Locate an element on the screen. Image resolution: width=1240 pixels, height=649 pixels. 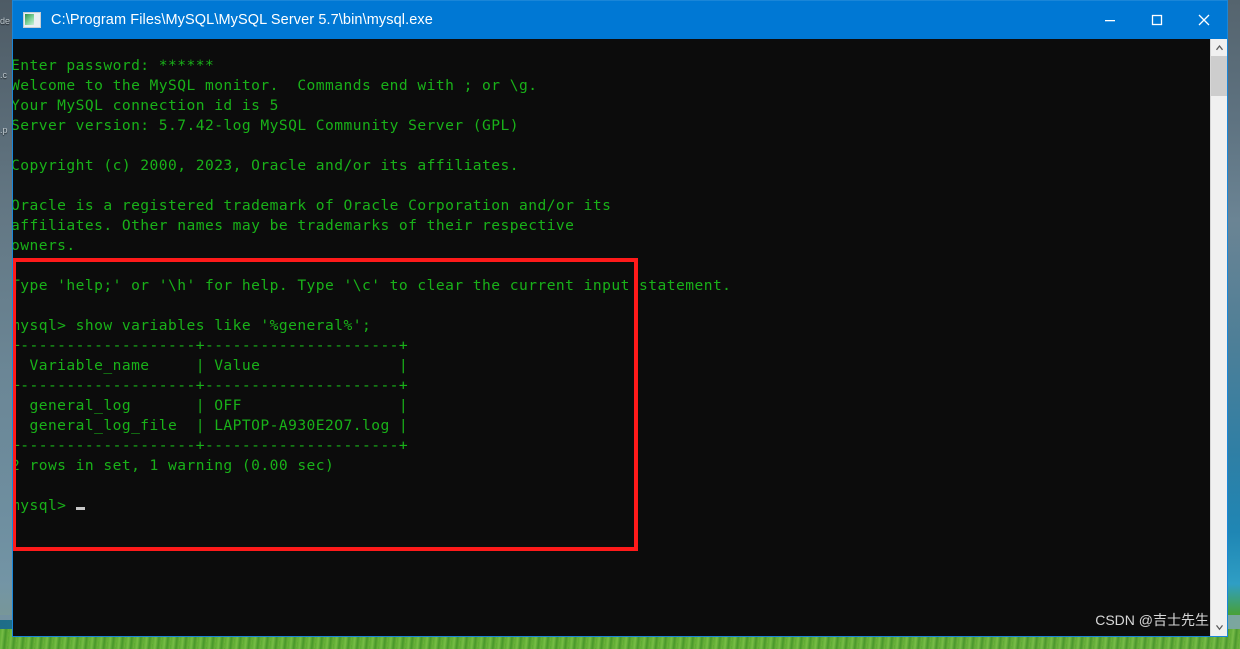
desktop-icon-label: .c is located at coordinates (4, 75).